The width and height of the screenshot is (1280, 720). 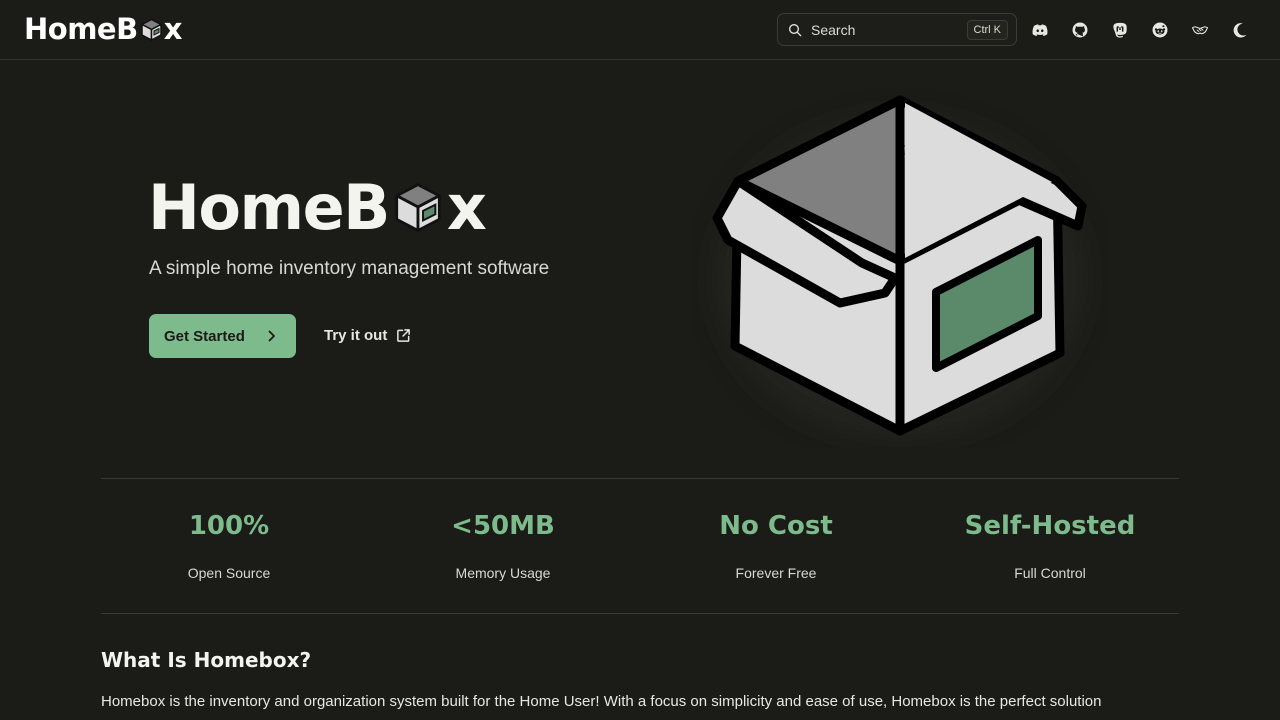 I want to click on sponsor-icon, so click(x=1200, y=30).